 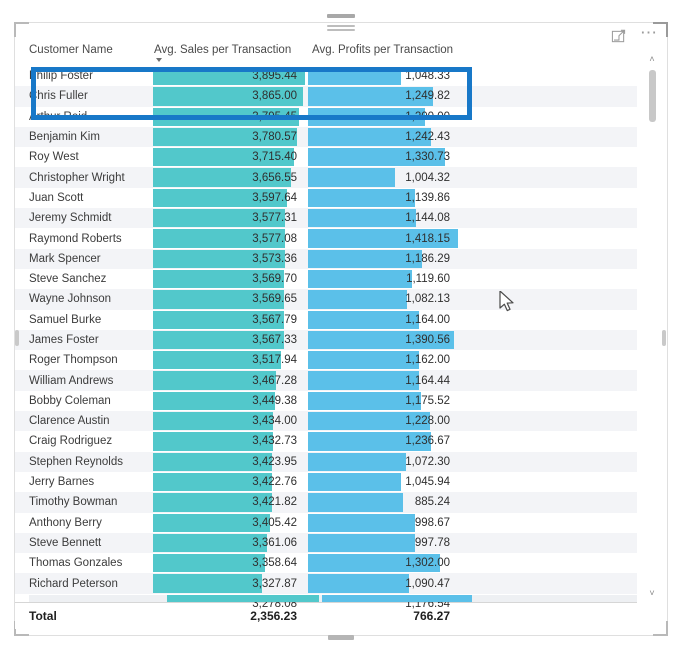 What do you see at coordinates (432, 502) in the screenshot?
I see `cell-avg-profits-value: 885.24` at bounding box center [432, 502].